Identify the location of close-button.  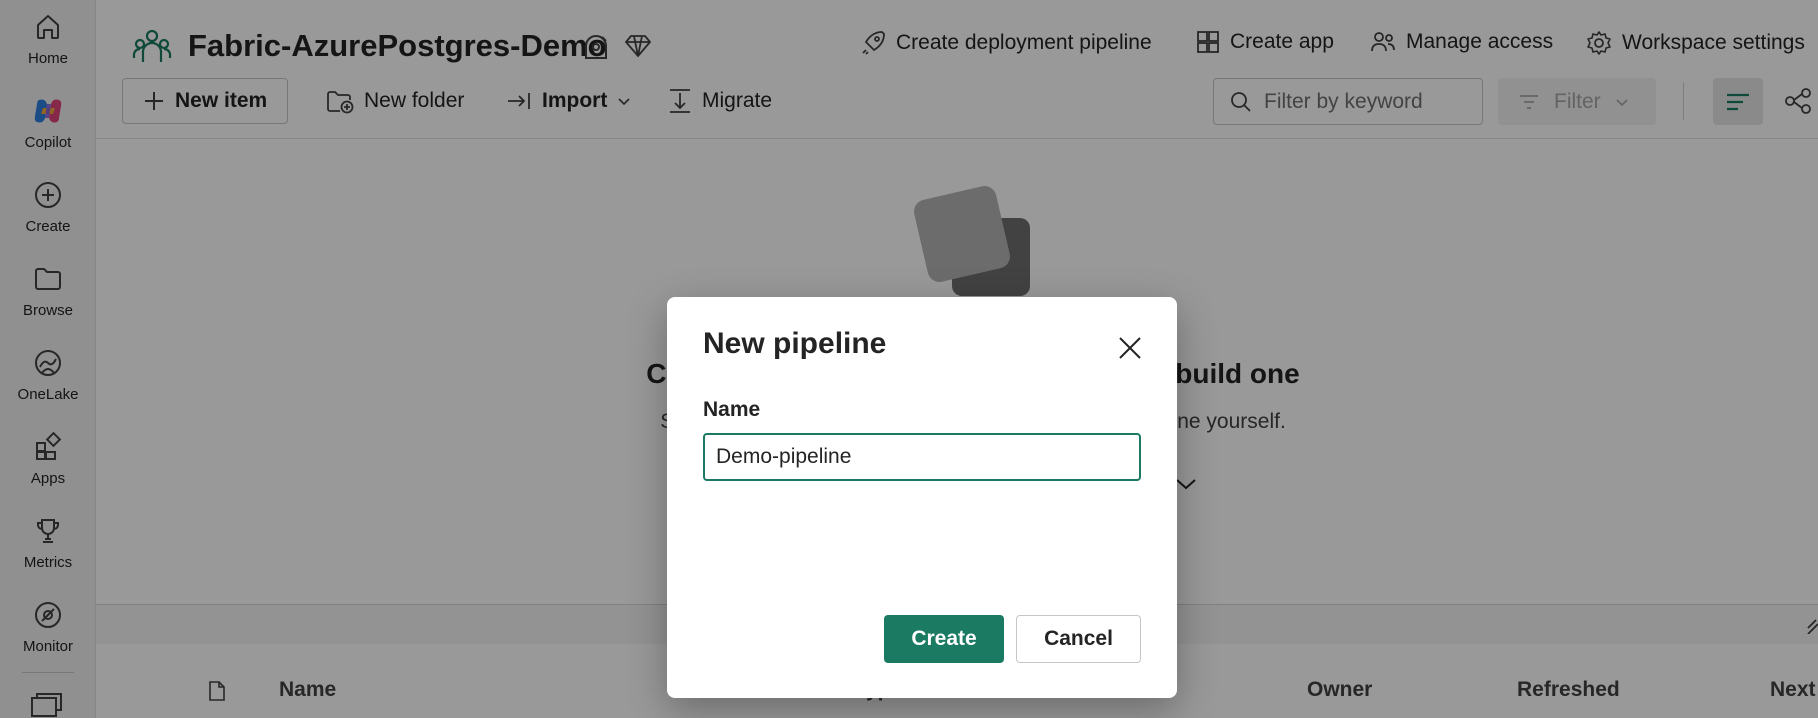
(1130, 348).